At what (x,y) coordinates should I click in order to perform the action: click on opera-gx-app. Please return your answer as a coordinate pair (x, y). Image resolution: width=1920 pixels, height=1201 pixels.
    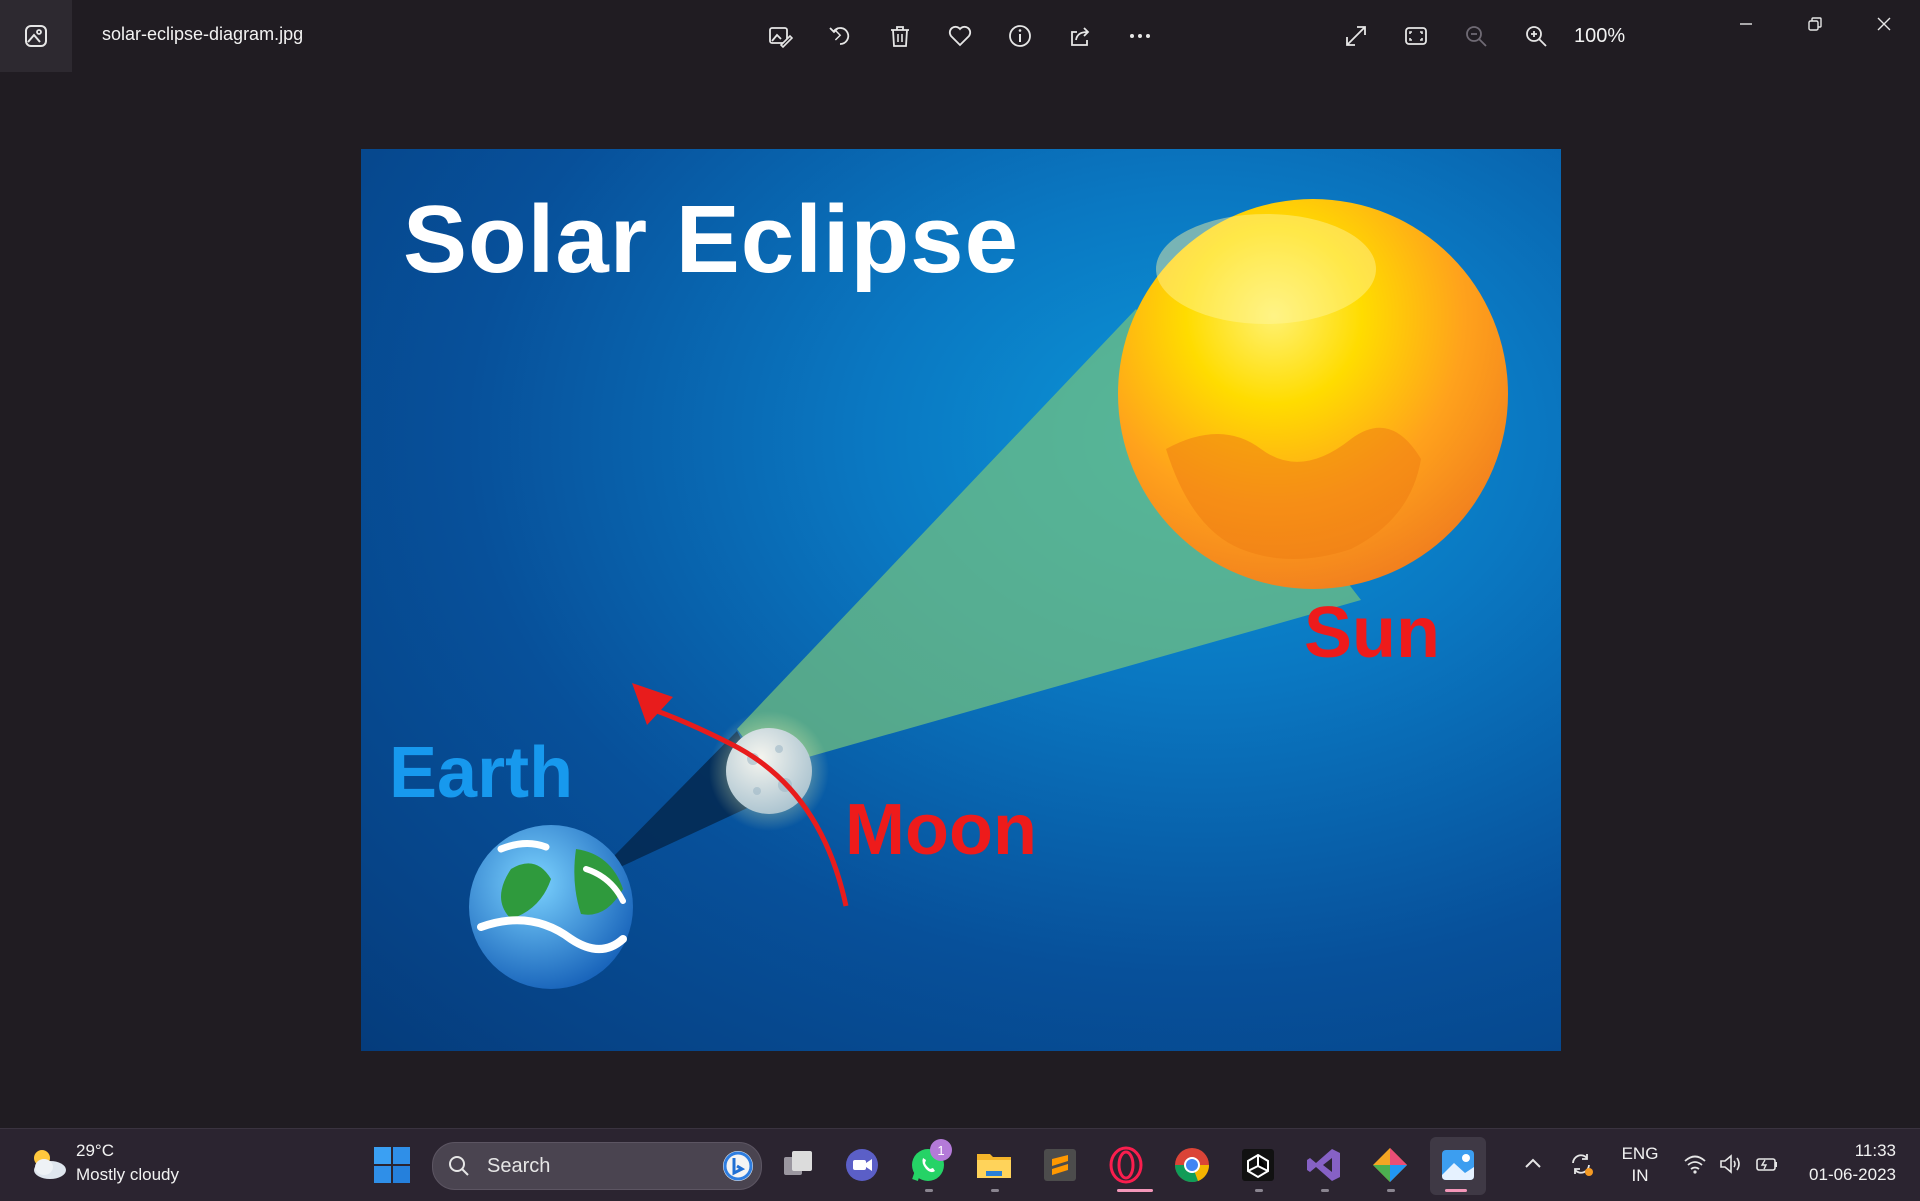
    Looking at the image, I should click on (1126, 1165).